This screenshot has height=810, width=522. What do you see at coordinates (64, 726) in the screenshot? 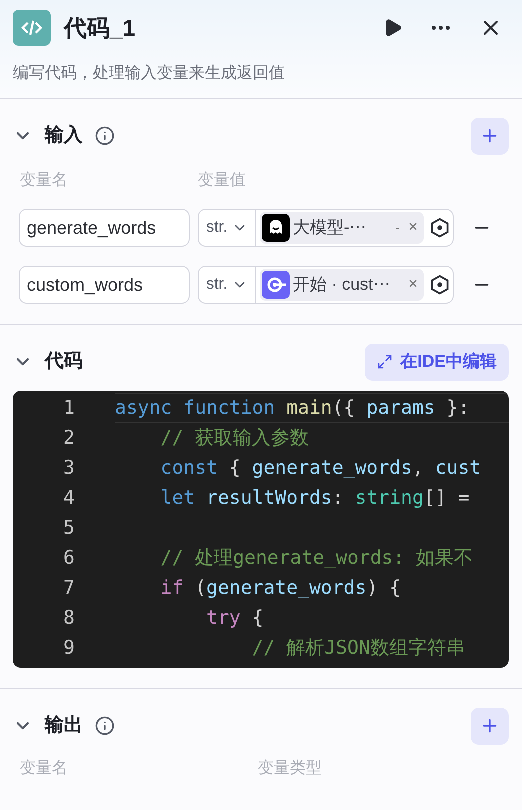
I see `section-title: 输出` at bounding box center [64, 726].